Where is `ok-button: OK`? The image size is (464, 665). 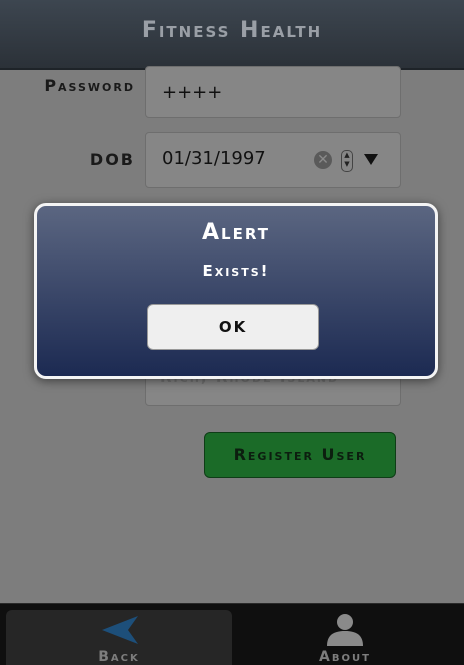
ok-button: OK is located at coordinates (233, 327).